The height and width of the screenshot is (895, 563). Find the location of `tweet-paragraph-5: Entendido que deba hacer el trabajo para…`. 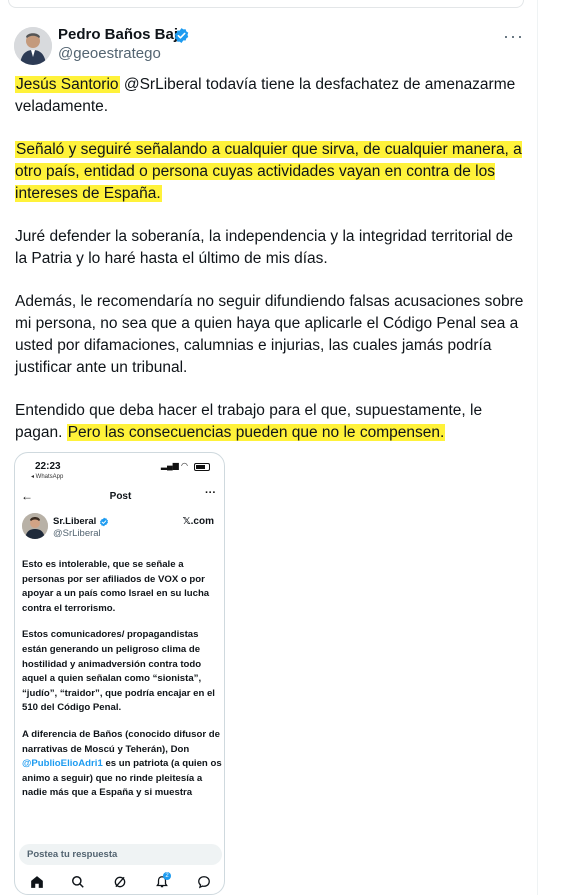

tweet-paragraph-5: Entendido que deba hacer el trabajo para… is located at coordinates (270, 422).